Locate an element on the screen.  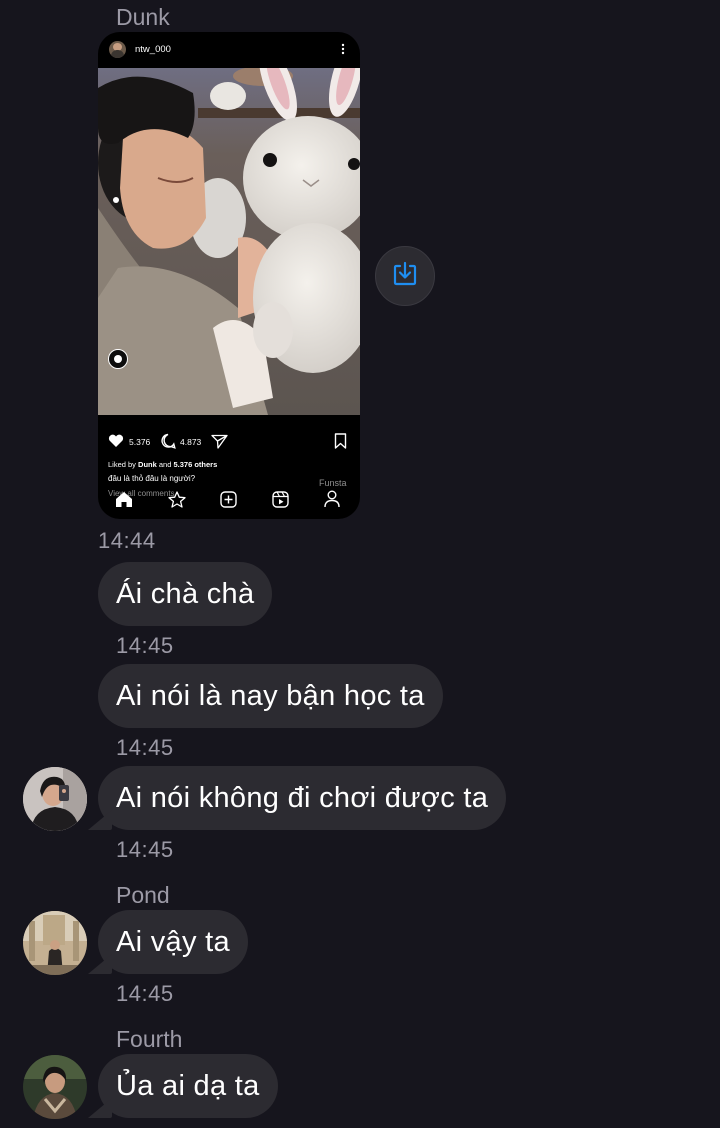
message-bubble: Ủa ai dạ ta is located at coordinates (188, 1086).